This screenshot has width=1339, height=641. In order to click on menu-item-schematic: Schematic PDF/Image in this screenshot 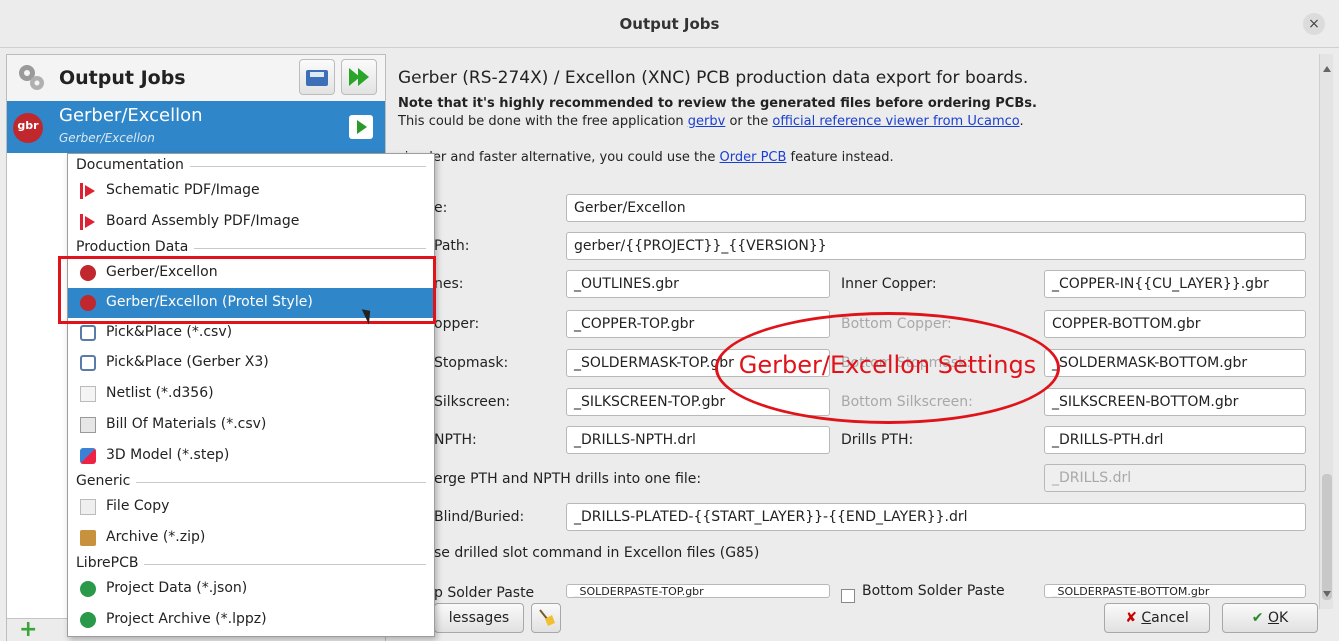, I will do `click(251, 191)`.